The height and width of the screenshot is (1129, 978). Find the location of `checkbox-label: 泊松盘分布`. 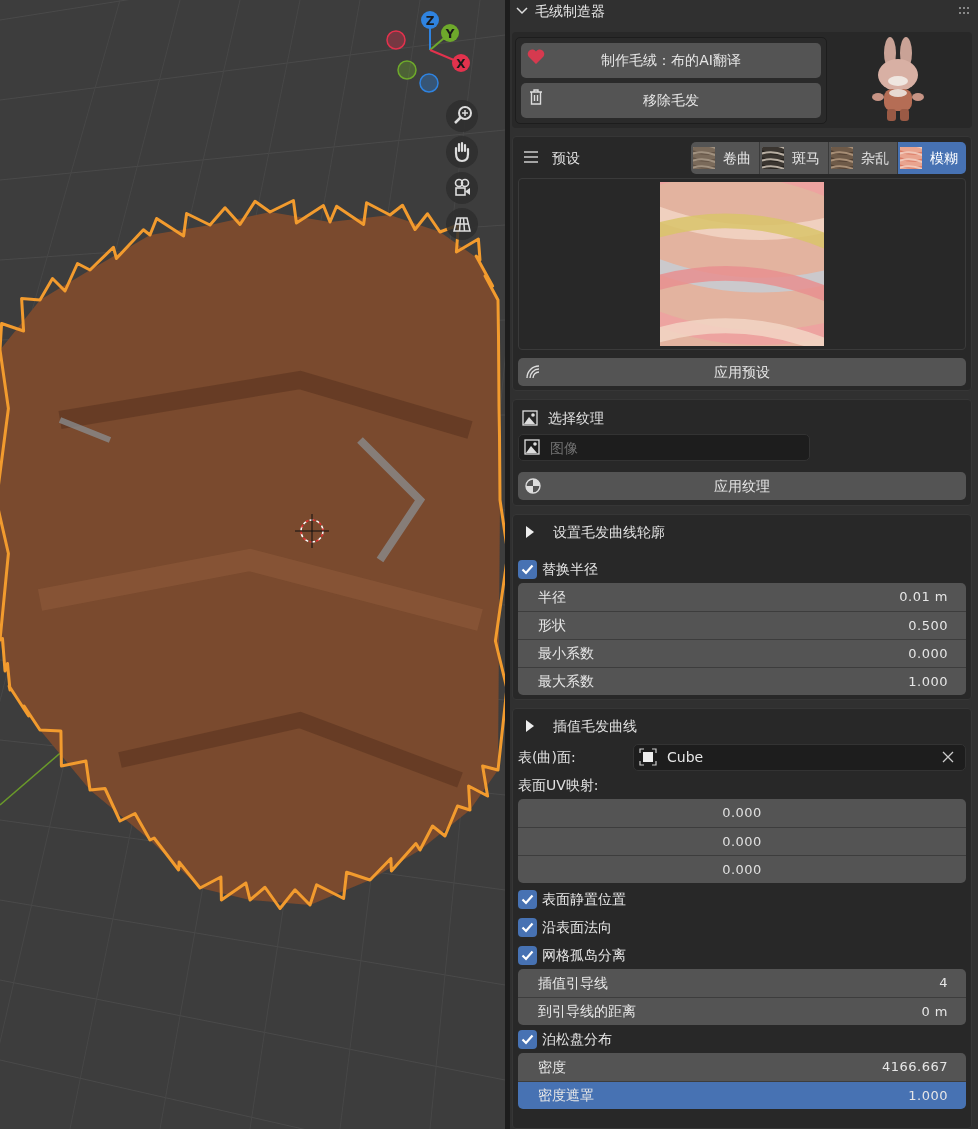

checkbox-label: 泊松盘分布 is located at coordinates (577, 1039).